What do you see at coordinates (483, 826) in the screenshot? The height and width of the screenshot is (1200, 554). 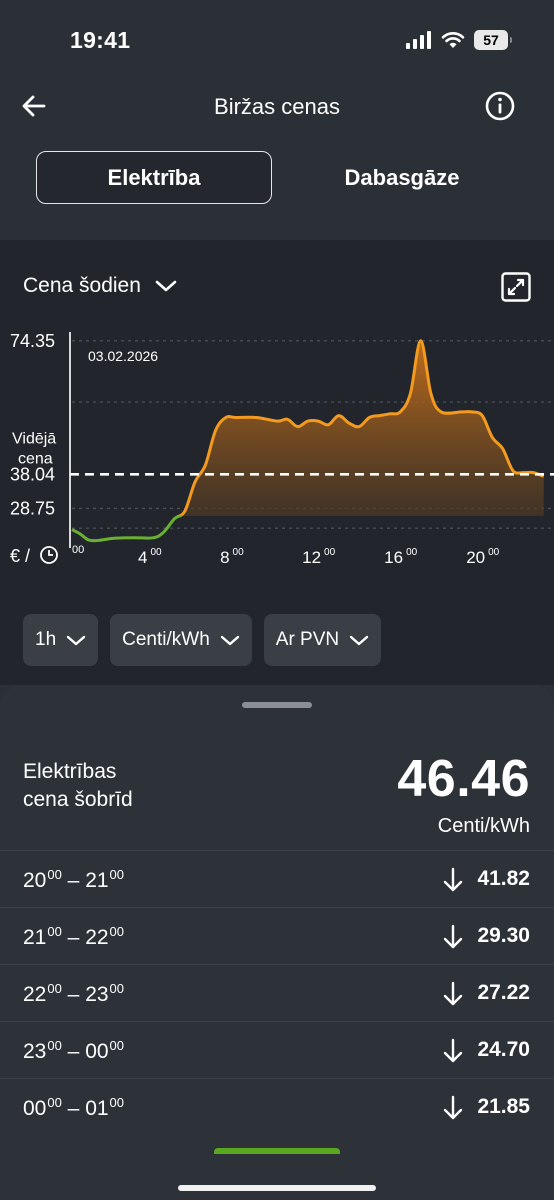 I see `current-price-unit: Centi/kWh` at bounding box center [483, 826].